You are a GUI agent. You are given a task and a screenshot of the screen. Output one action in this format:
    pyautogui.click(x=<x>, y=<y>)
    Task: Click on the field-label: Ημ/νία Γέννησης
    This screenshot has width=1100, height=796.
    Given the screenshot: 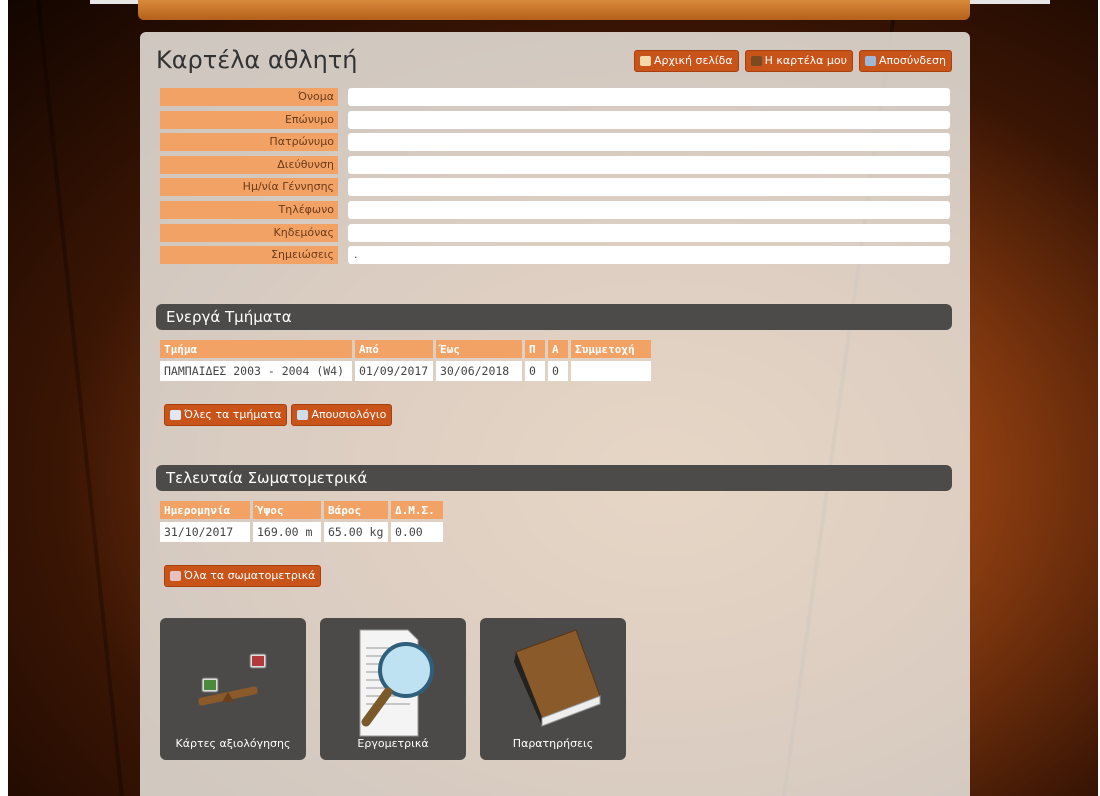 What is the action you would take?
    pyautogui.click(x=249, y=187)
    